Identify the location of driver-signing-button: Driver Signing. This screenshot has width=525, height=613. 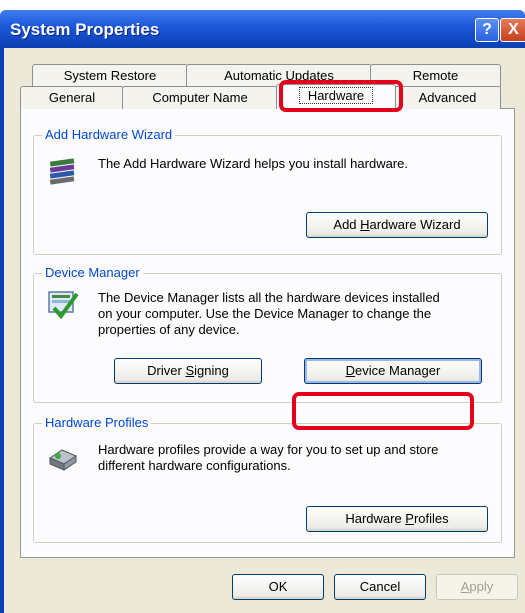
(188, 371).